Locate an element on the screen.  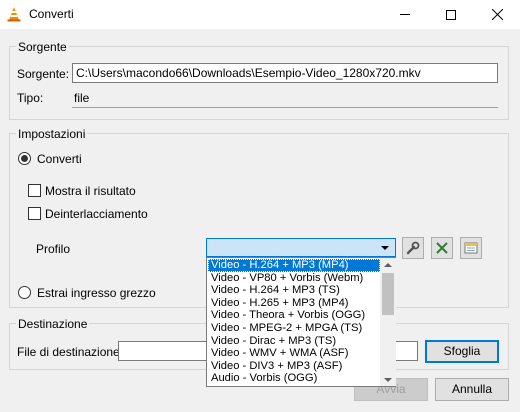
delete-x-icon is located at coordinates (442, 248).